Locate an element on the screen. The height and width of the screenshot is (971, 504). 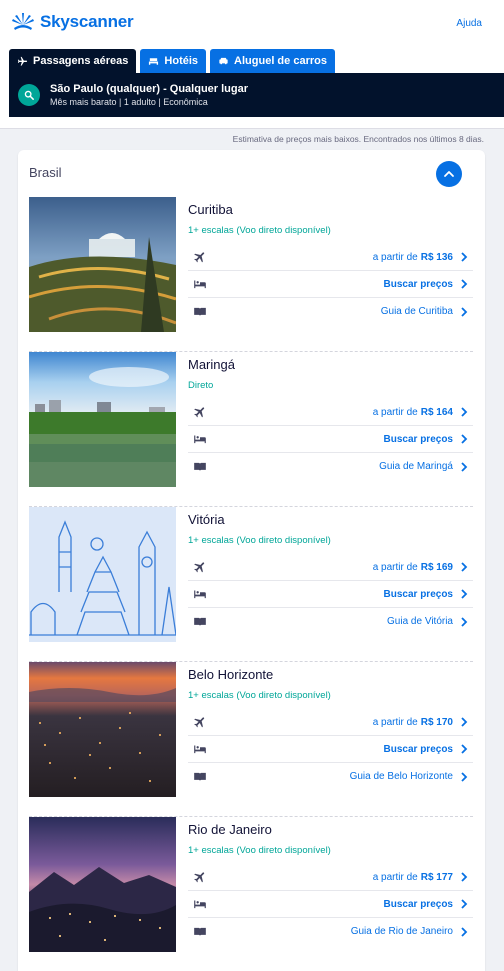
tab-flights: Passagens aéreas is located at coordinates (73, 61).